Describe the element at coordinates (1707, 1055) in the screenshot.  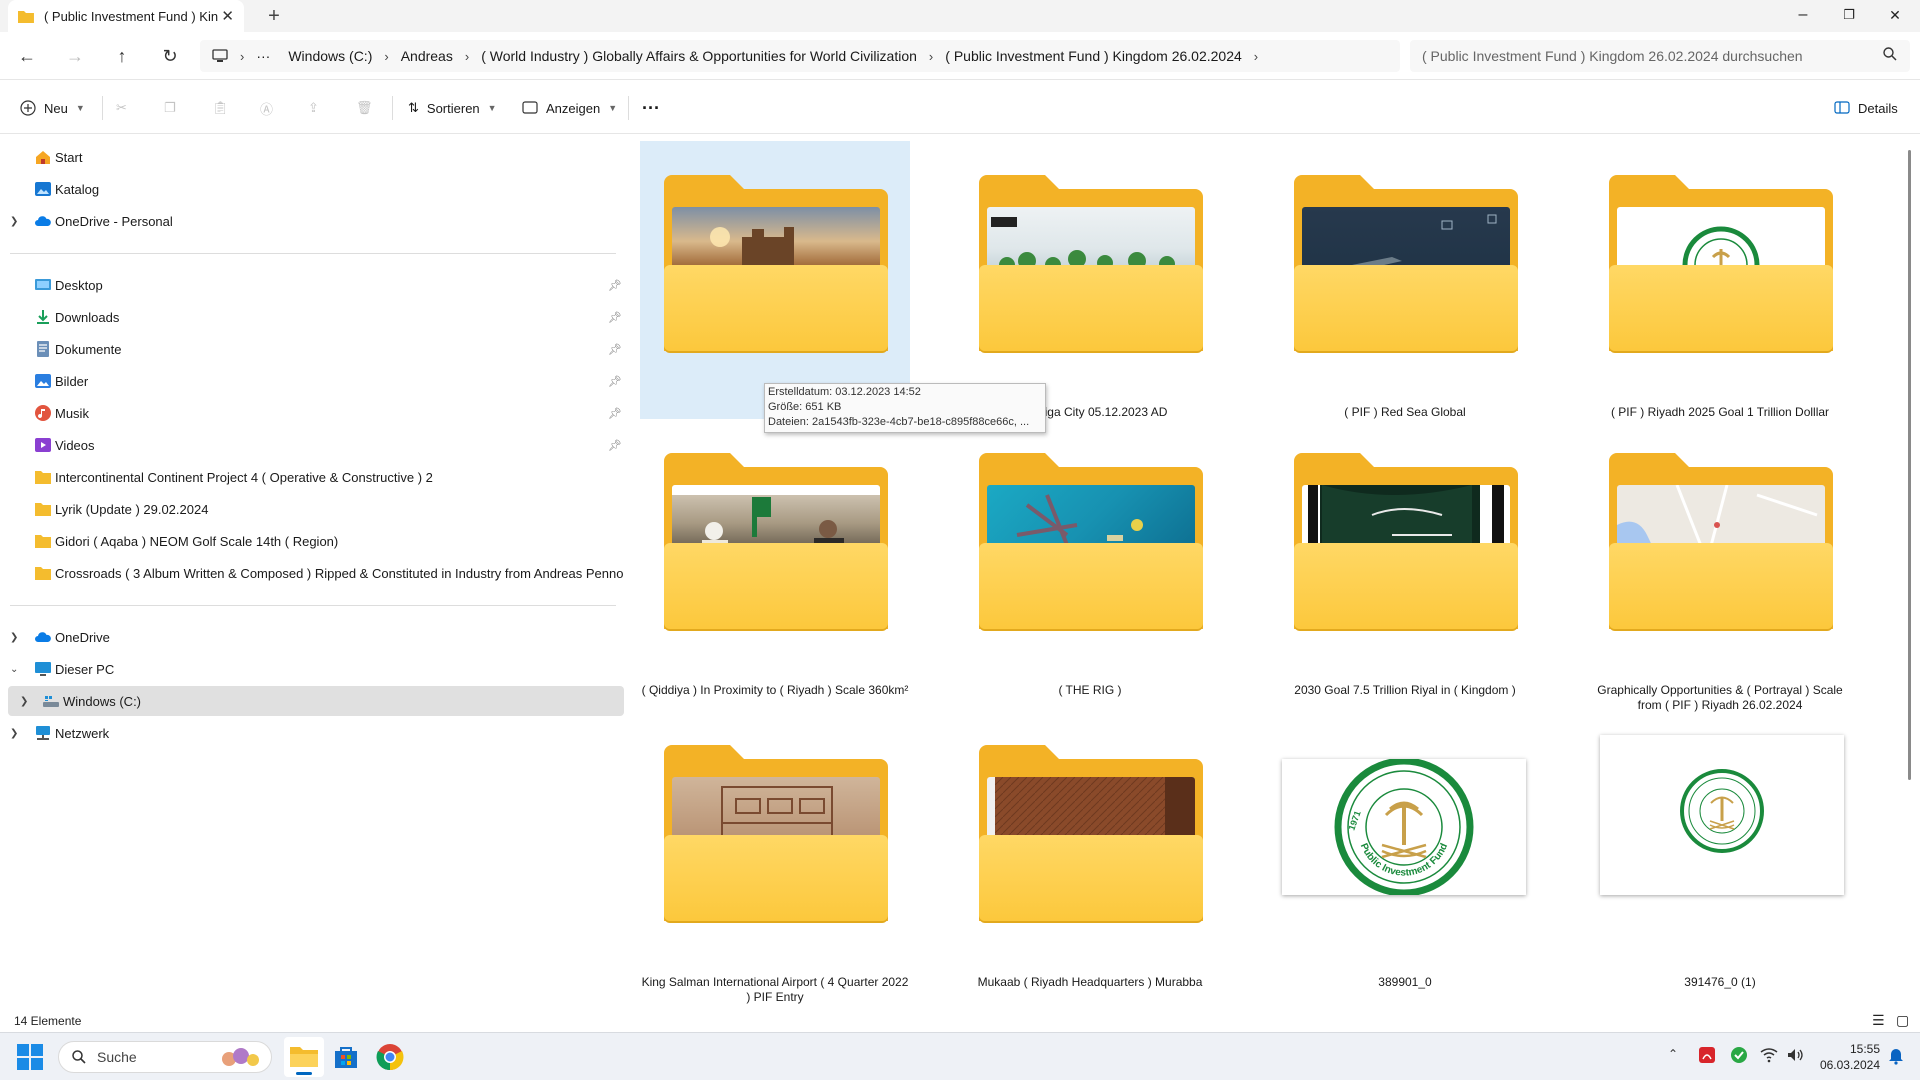
I see `acrobat-tray-icon` at that location.